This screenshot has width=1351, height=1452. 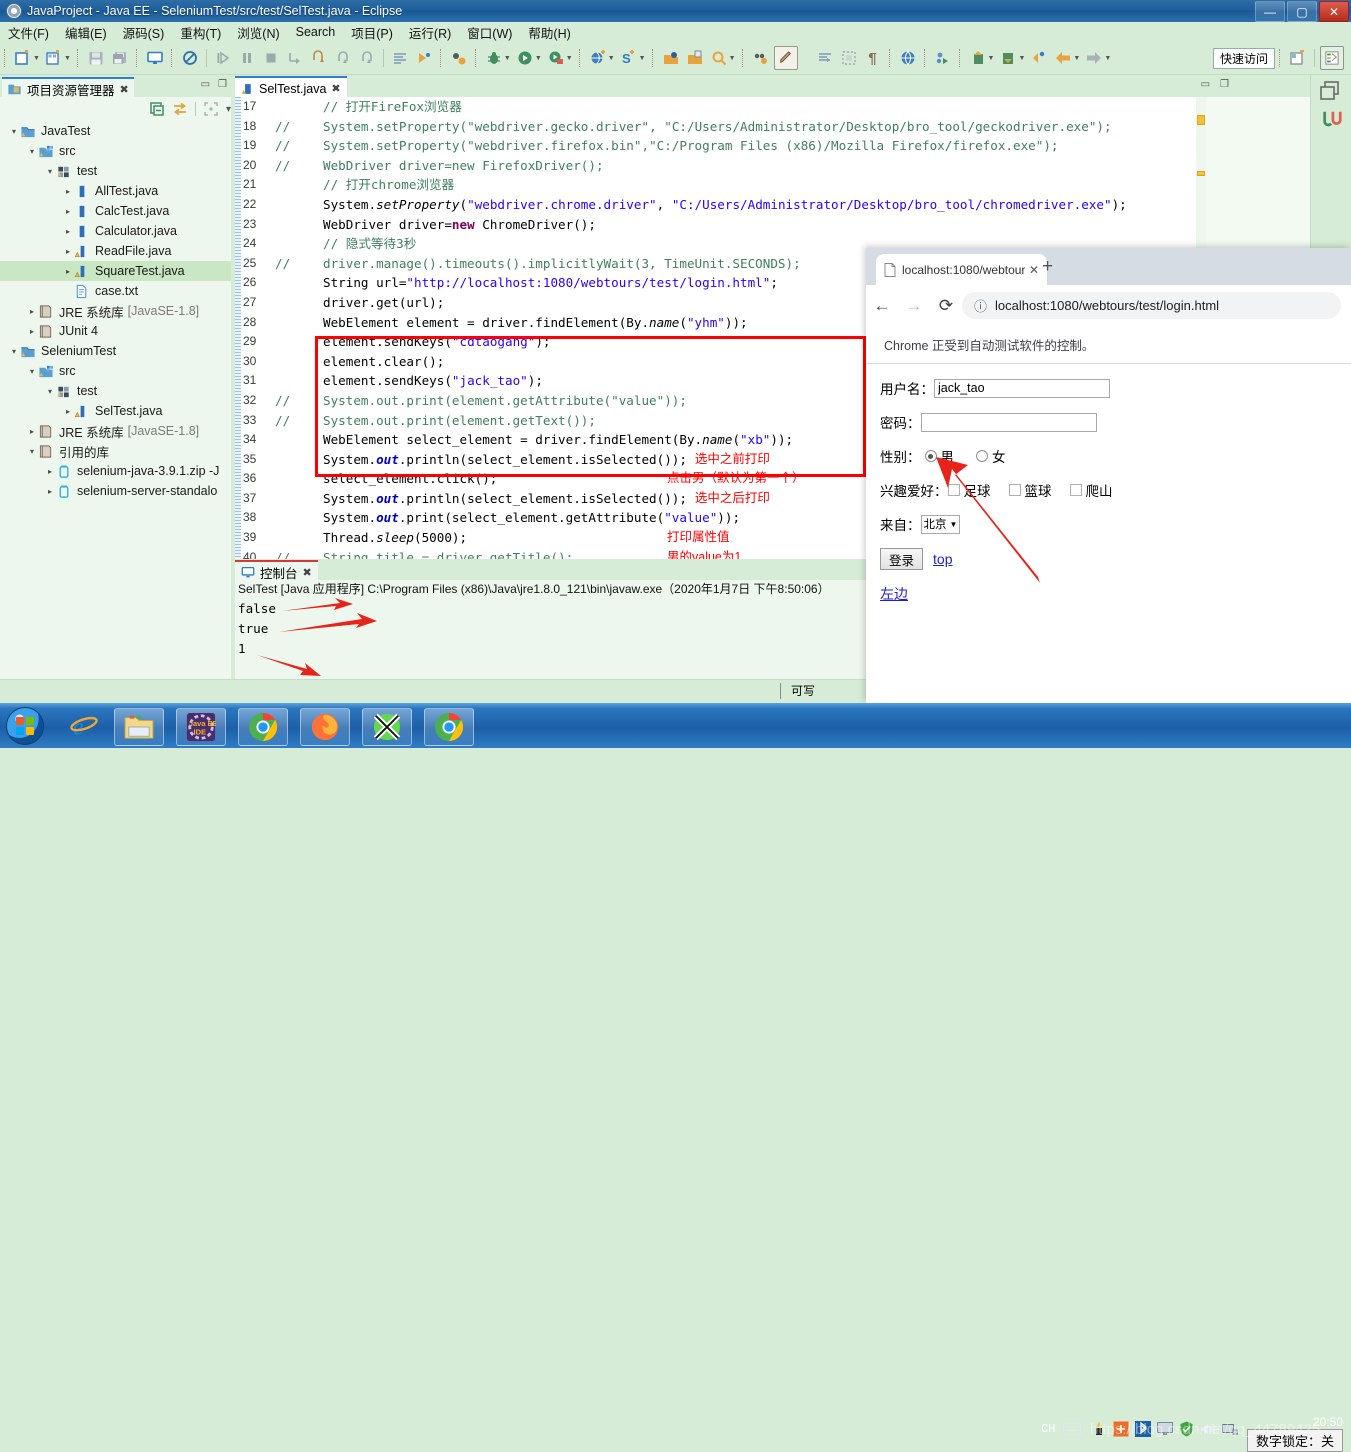 What do you see at coordinates (276, 571) in the screenshot?
I see `tab-console: 控制台 ✖` at bounding box center [276, 571].